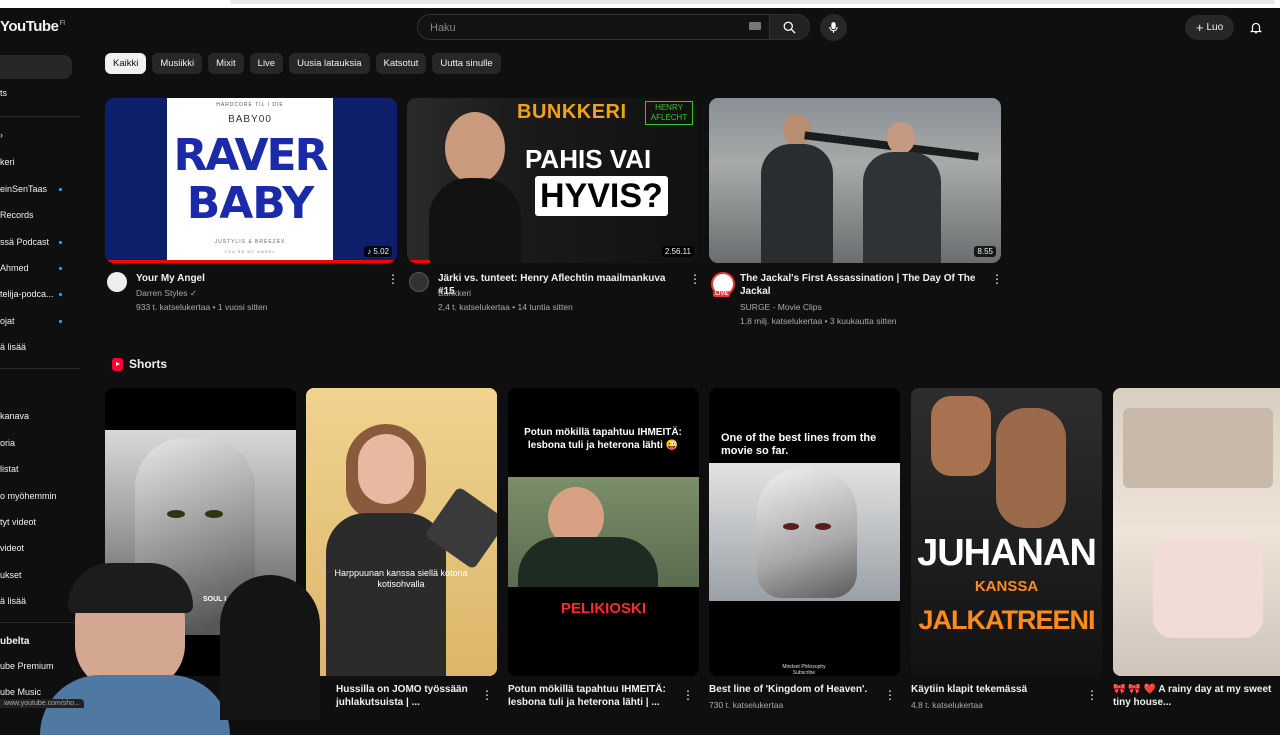 The height and width of the screenshot is (735, 1280). I want to click on browser-tab-strip, so click(752, 2).